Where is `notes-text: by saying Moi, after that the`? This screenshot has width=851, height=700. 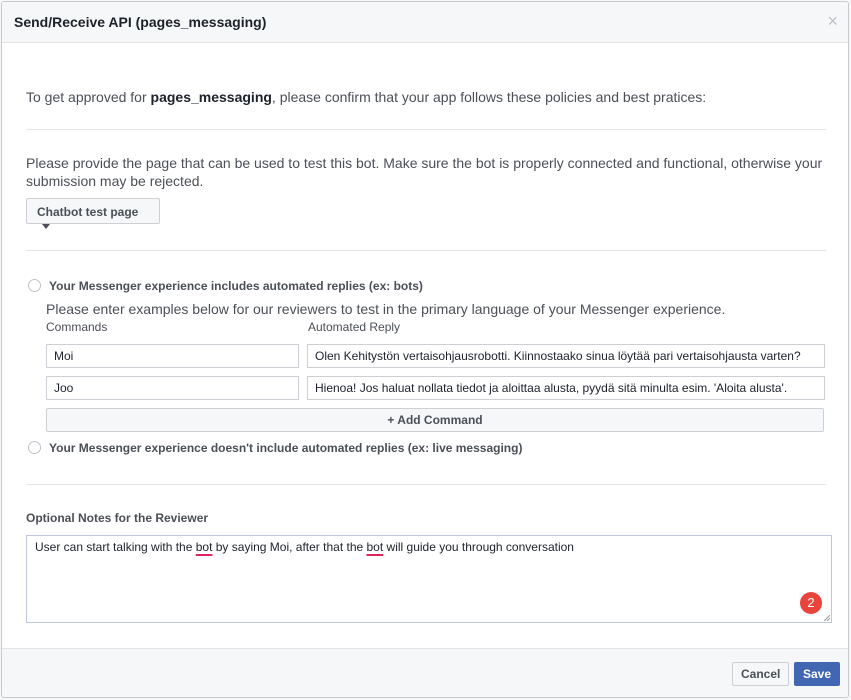 notes-text: by saying Moi, after that the is located at coordinates (289, 547).